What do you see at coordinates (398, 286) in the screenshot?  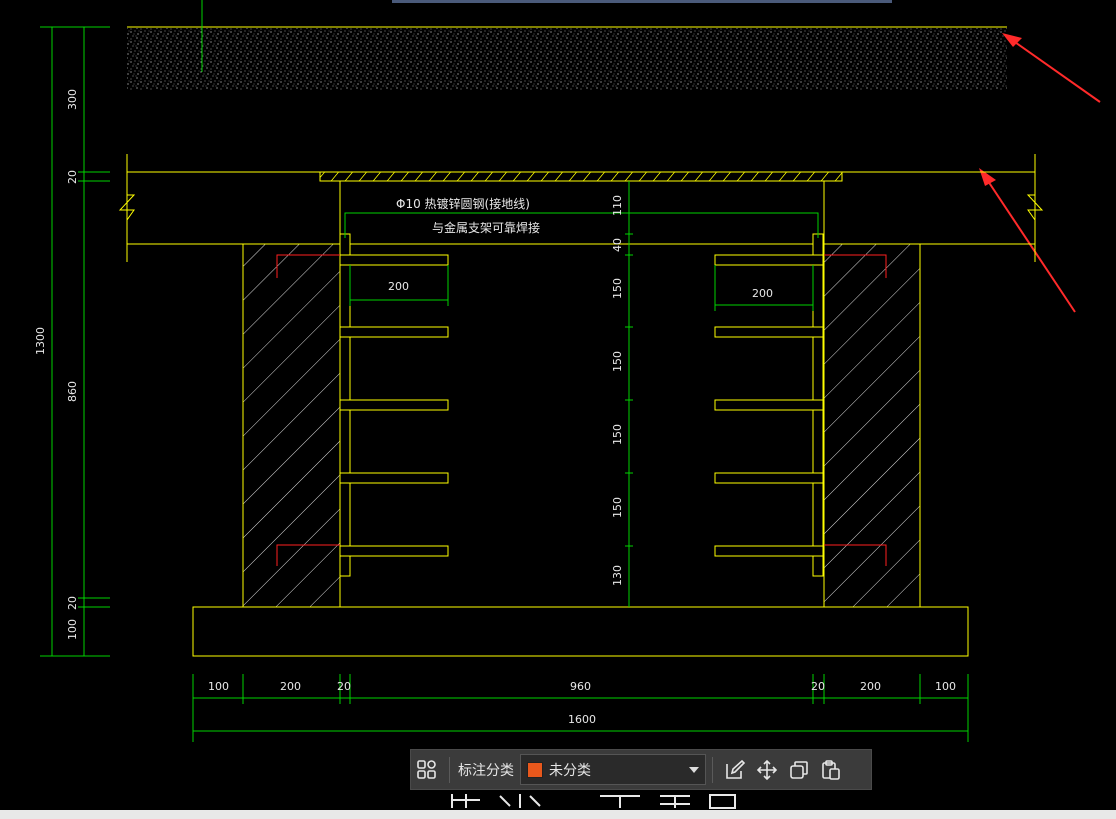 I see `bracket-dim-left-text: 200` at bounding box center [398, 286].